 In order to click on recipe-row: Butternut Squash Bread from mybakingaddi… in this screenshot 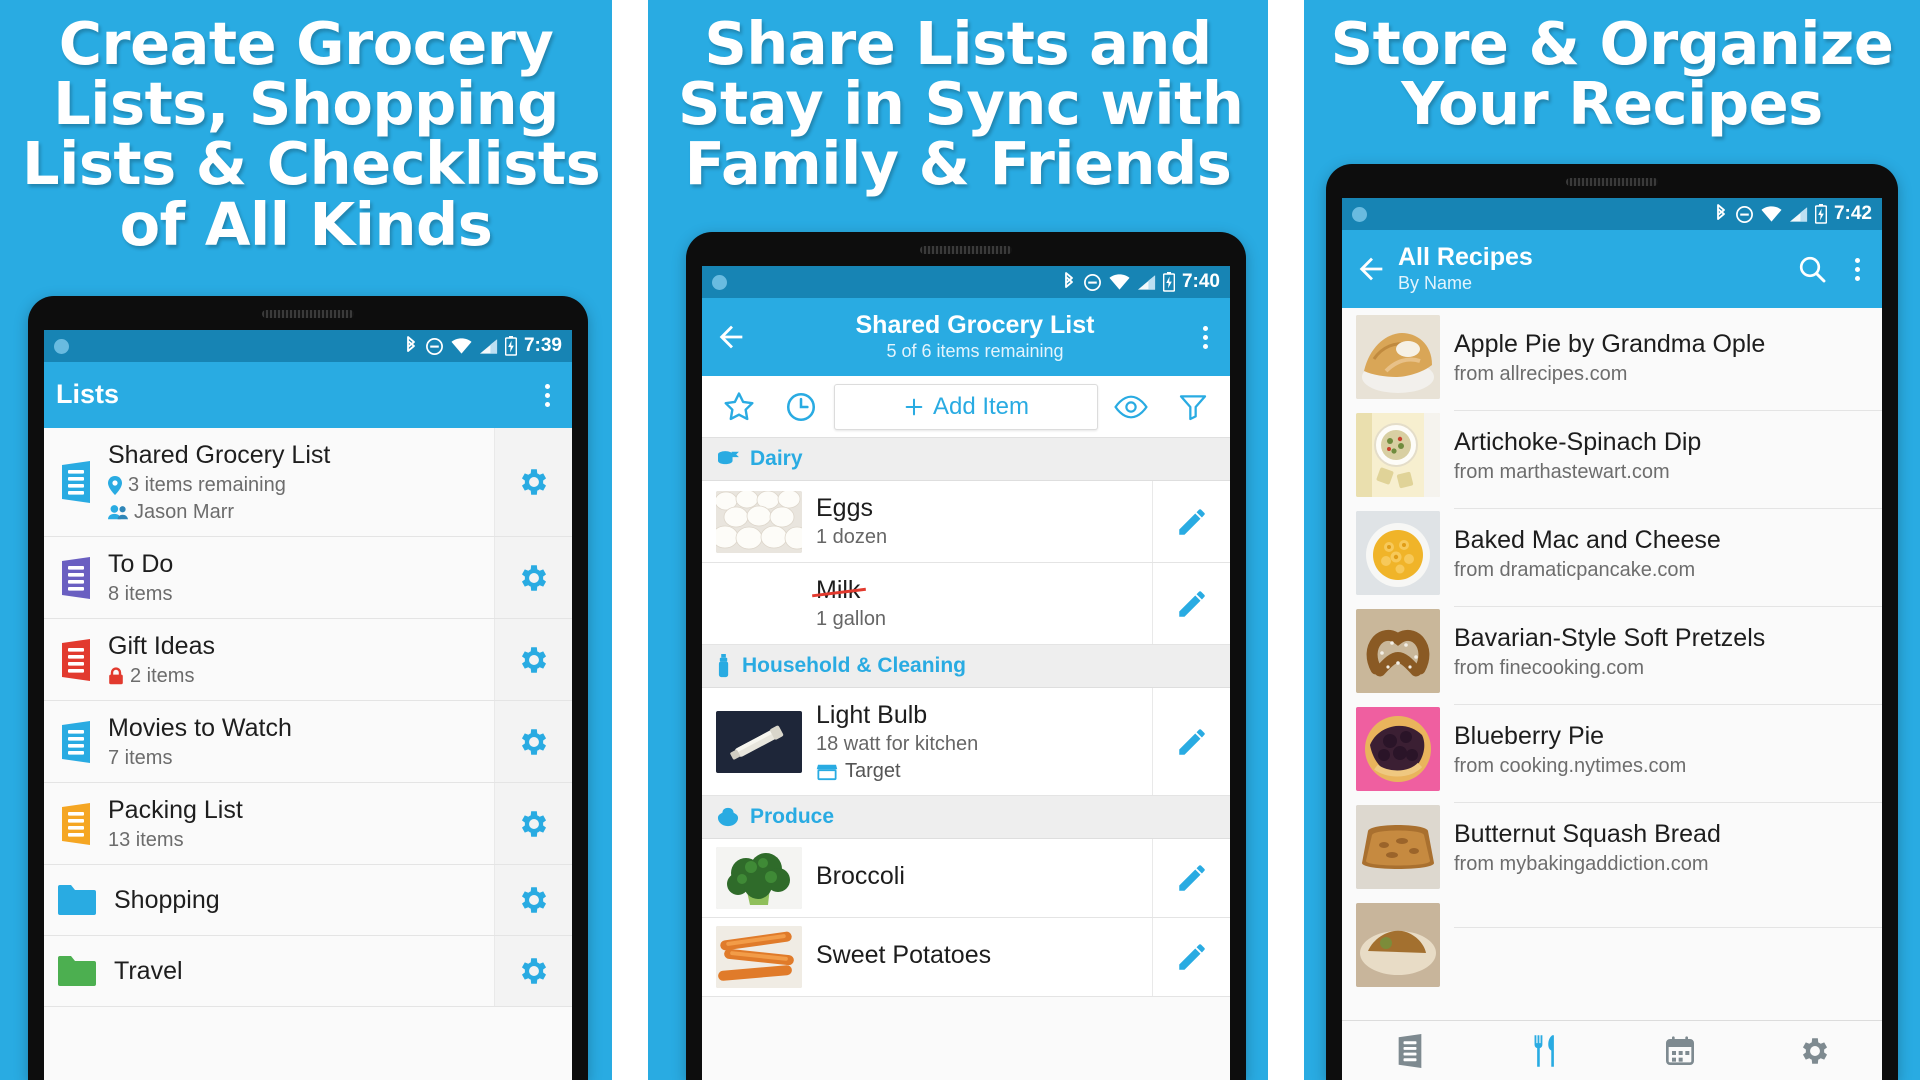, I will do `click(1612, 847)`.